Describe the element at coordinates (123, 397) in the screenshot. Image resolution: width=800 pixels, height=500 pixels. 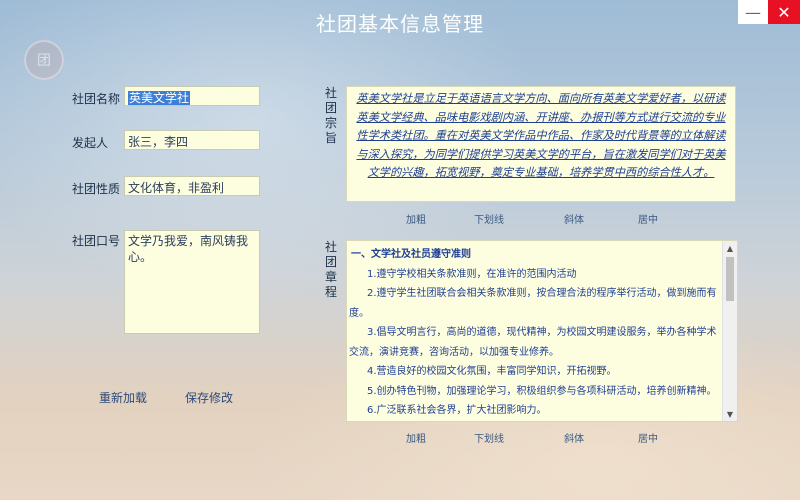
I see `reload-button: 重新加载` at that location.